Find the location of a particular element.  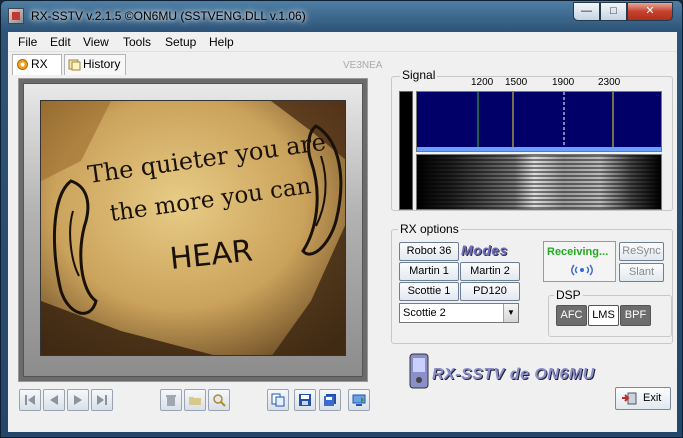

open-folder-button is located at coordinates (195, 400).